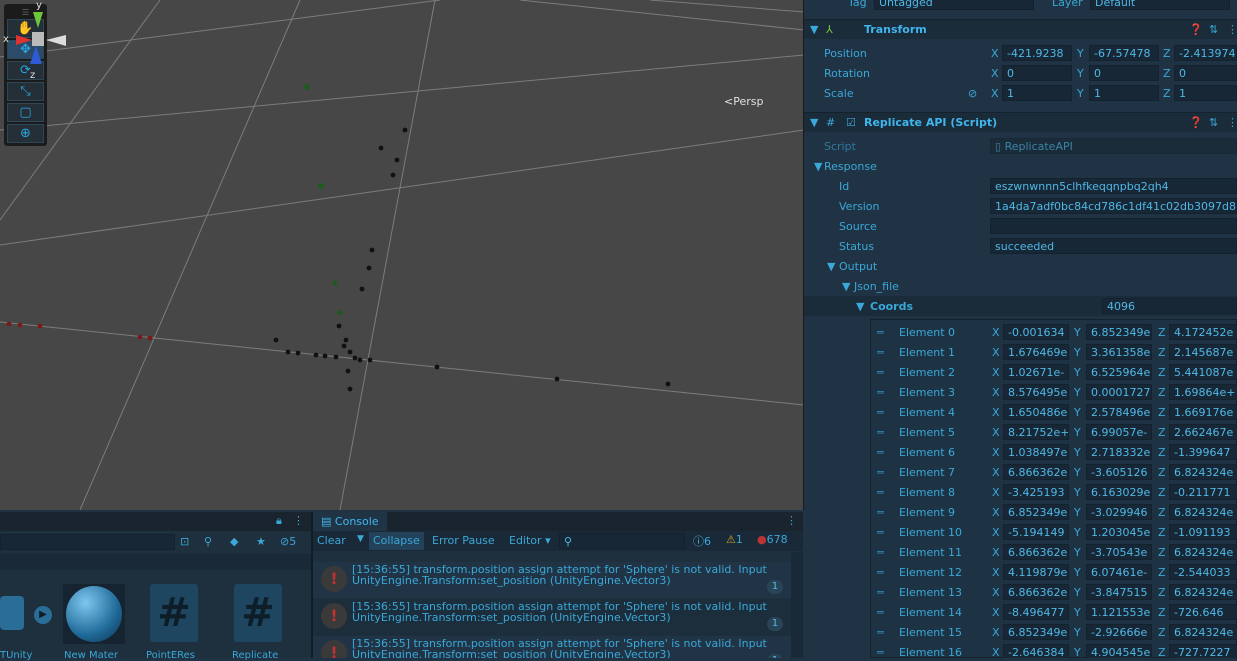 This screenshot has width=1237, height=661. Describe the element at coordinates (1205, 53) in the screenshot. I see `position-z-field: -2.413974` at that location.